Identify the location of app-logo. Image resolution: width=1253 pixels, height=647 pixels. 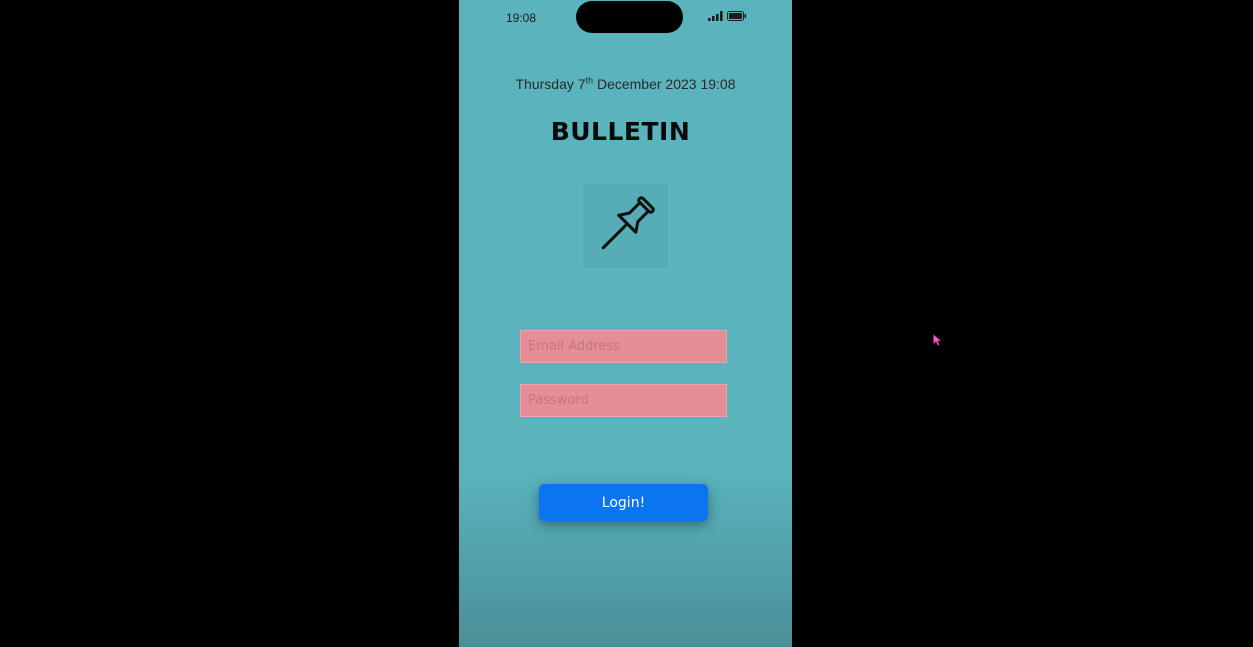
(625, 225).